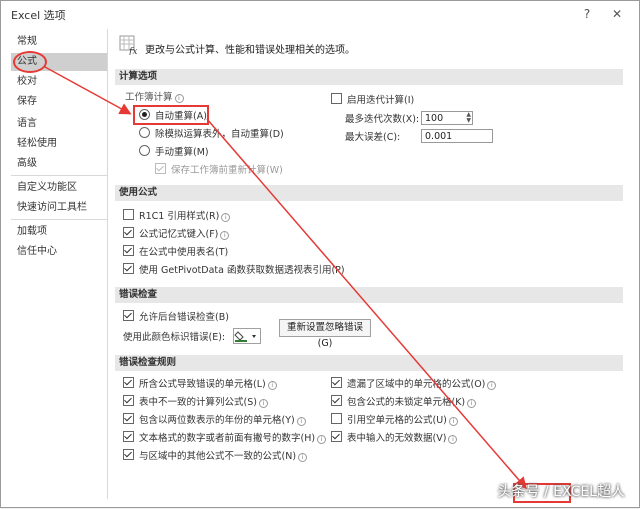  I want to click on autocomplete-label: 公式记忆式键入(F), so click(179, 234).